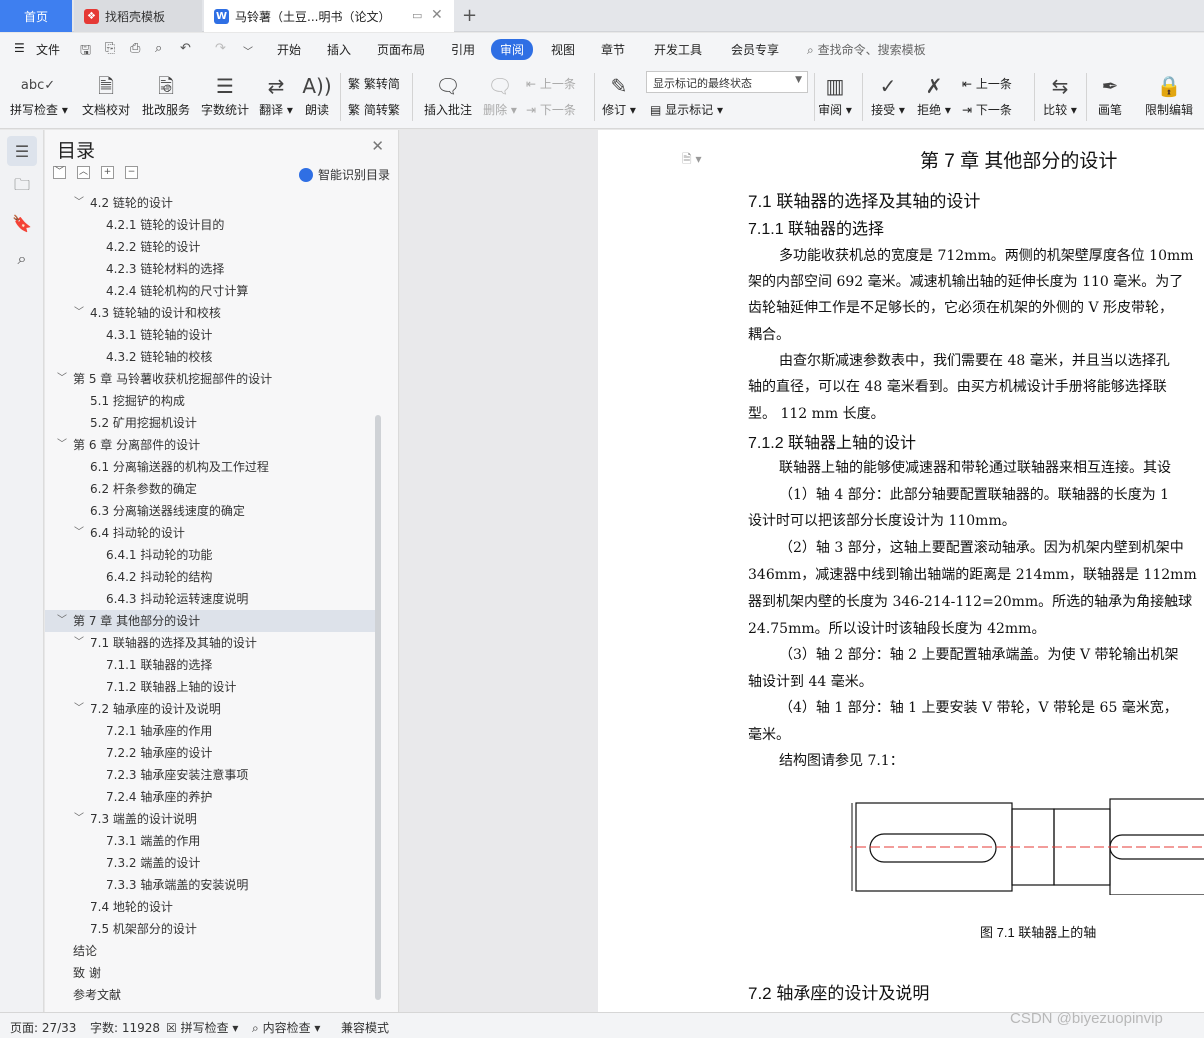  Describe the element at coordinates (512, 49) in the screenshot. I see `menu-review: 审阅` at that location.